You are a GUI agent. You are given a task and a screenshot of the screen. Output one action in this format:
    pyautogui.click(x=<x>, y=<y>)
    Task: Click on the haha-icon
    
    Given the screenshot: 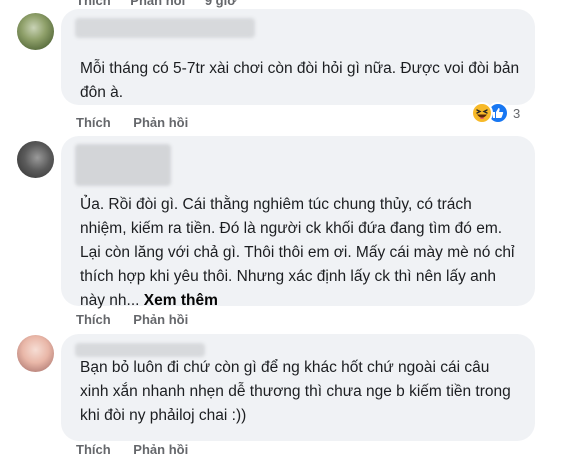 What is the action you would take?
    pyautogui.click(x=482, y=113)
    